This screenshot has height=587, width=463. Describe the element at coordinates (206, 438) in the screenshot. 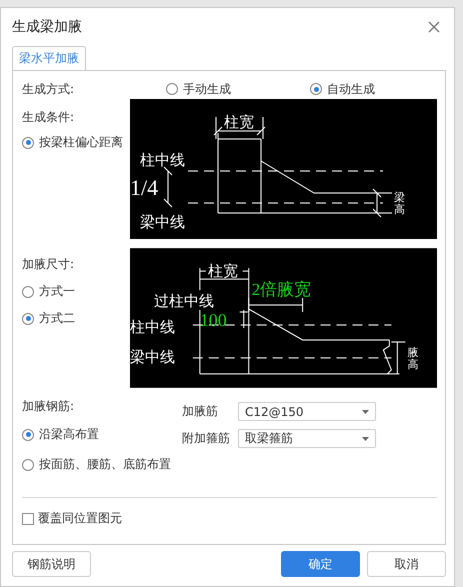

I see `field-label: 附加箍筋` at that location.